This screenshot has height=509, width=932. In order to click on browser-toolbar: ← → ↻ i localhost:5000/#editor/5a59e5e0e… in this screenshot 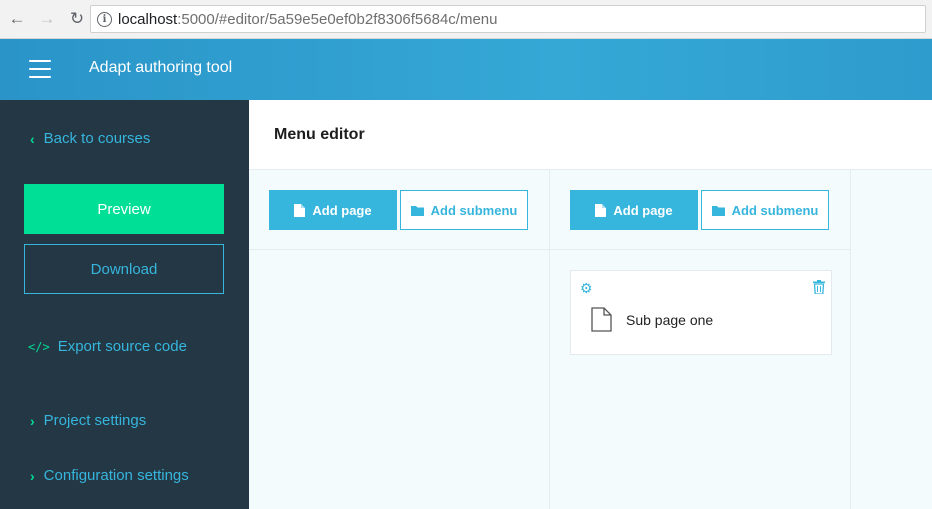, I will do `click(466, 19)`.